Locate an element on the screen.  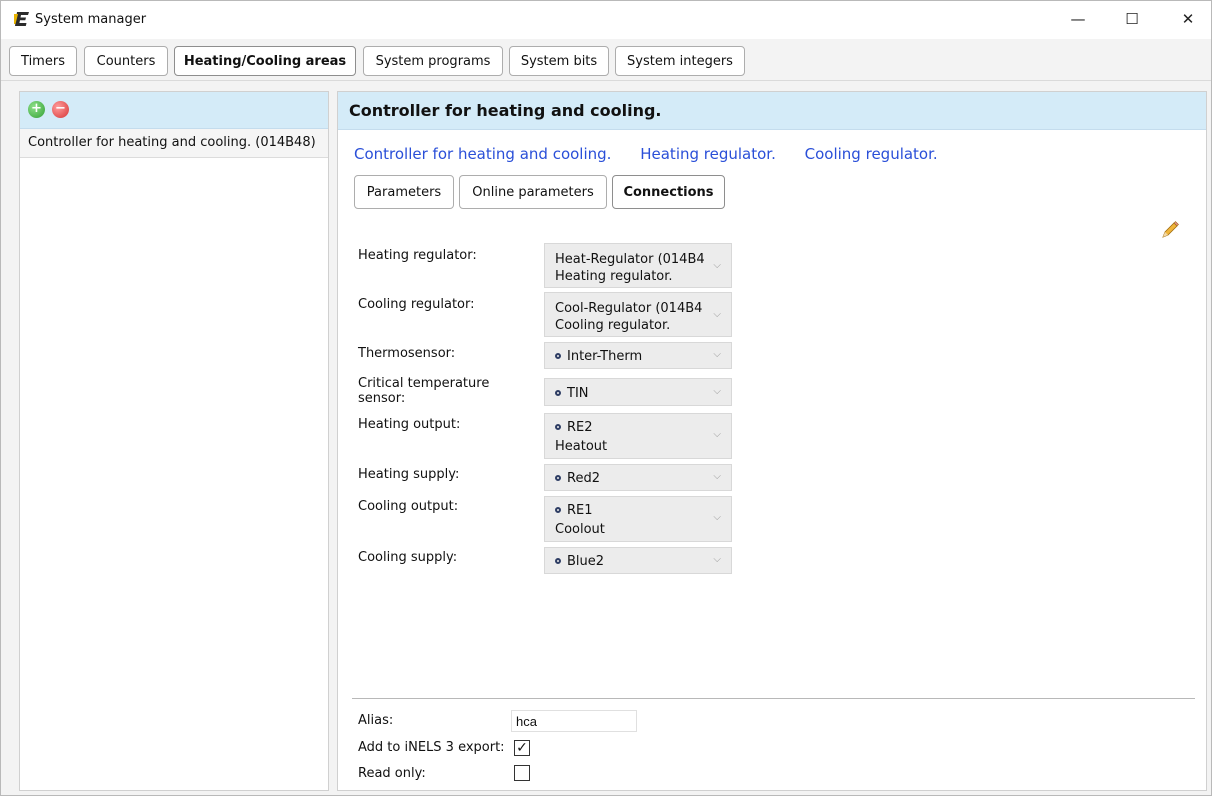
maximize-icon: ☐ is located at coordinates (1132, 19).